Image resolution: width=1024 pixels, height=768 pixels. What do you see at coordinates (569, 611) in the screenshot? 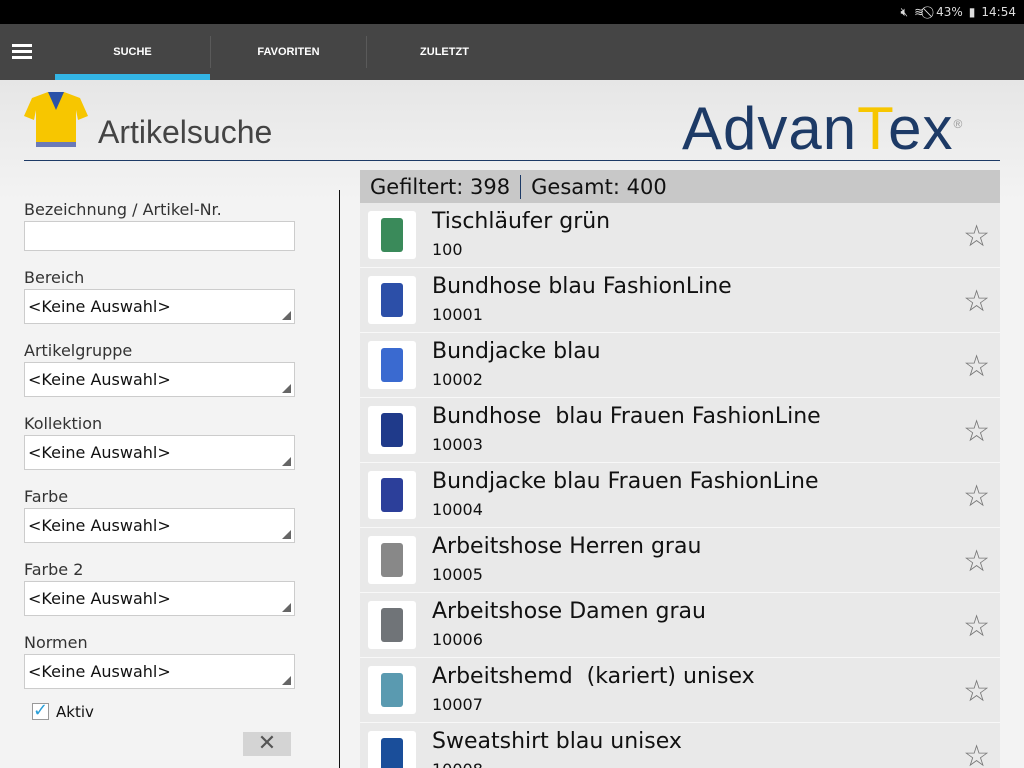
I see `article-name: Arbeitshose Damen grau` at bounding box center [569, 611].